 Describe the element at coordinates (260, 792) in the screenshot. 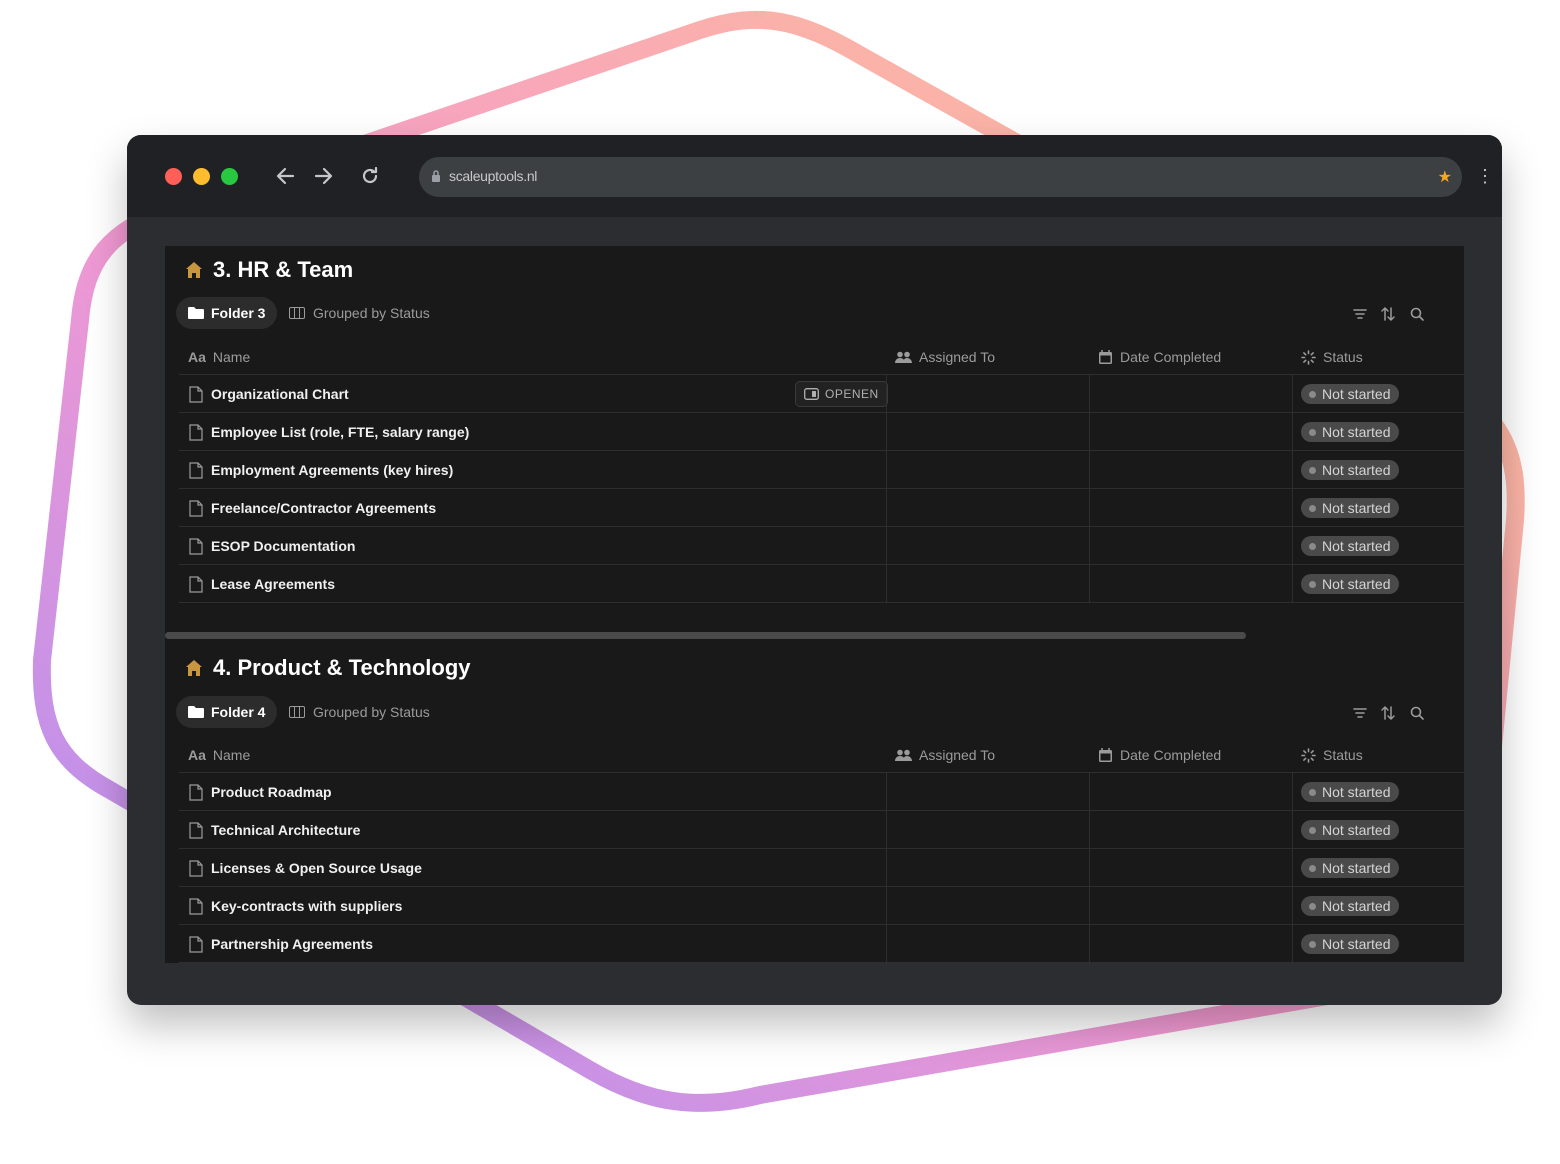

I see `row-name: Product Roadmap` at that location.